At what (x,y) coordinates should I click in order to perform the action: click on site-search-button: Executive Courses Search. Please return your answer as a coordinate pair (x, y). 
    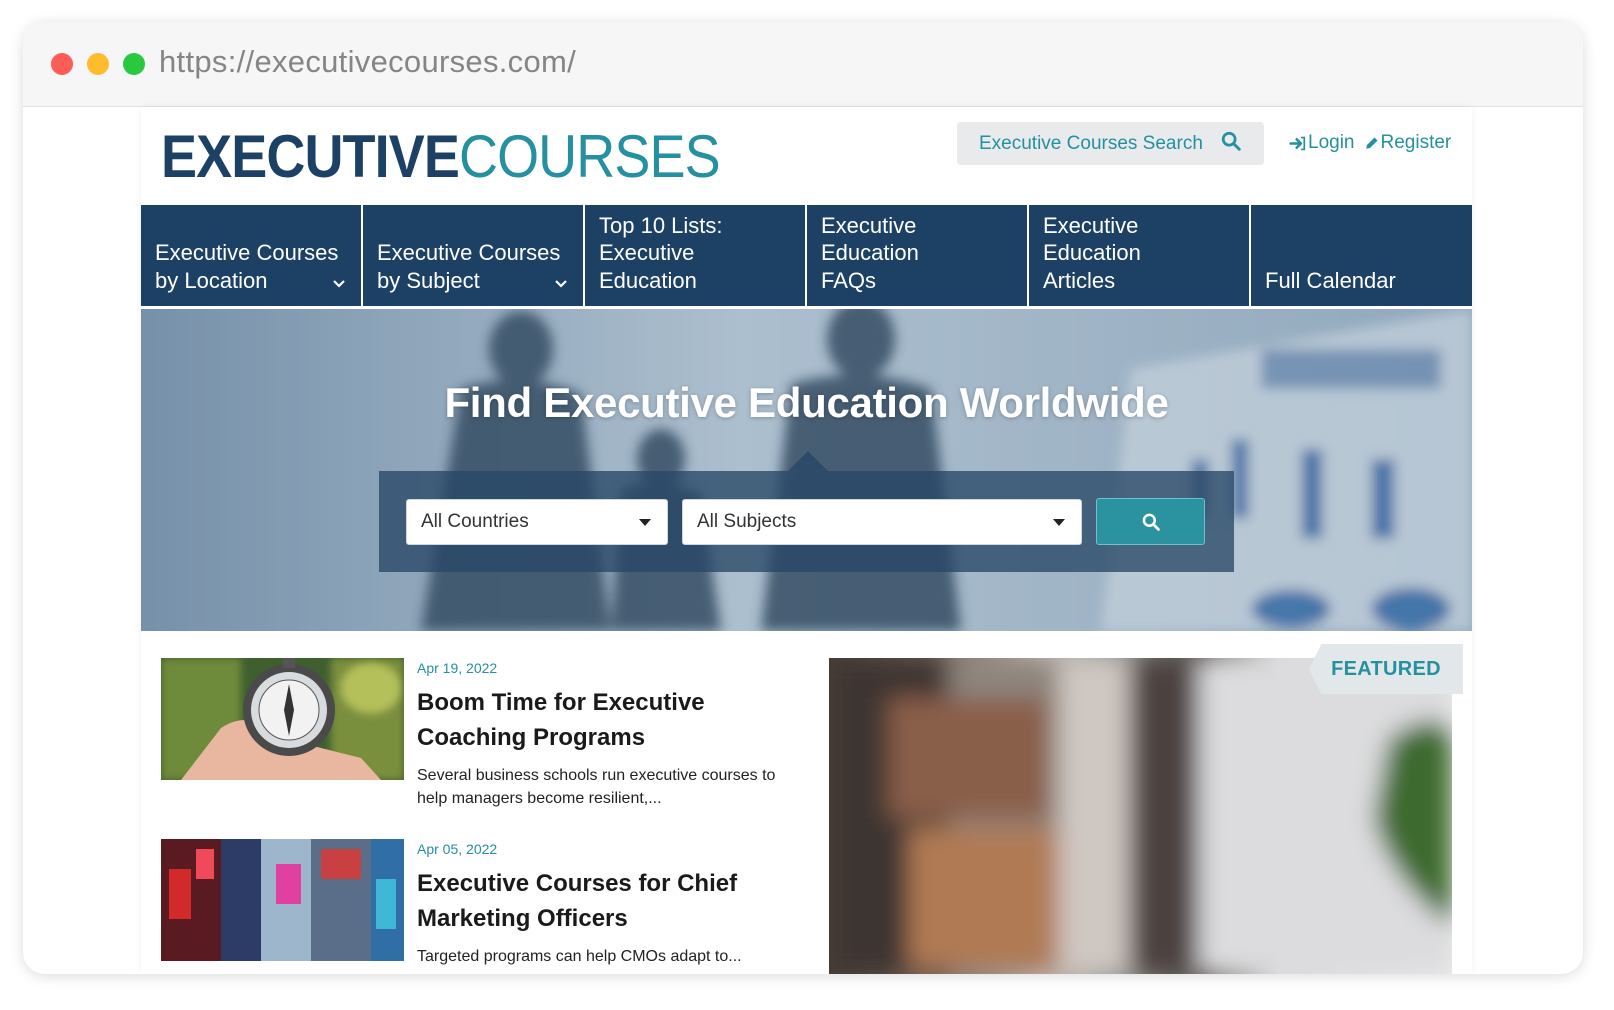
    Looking at the image, I should click on (1110, 143).